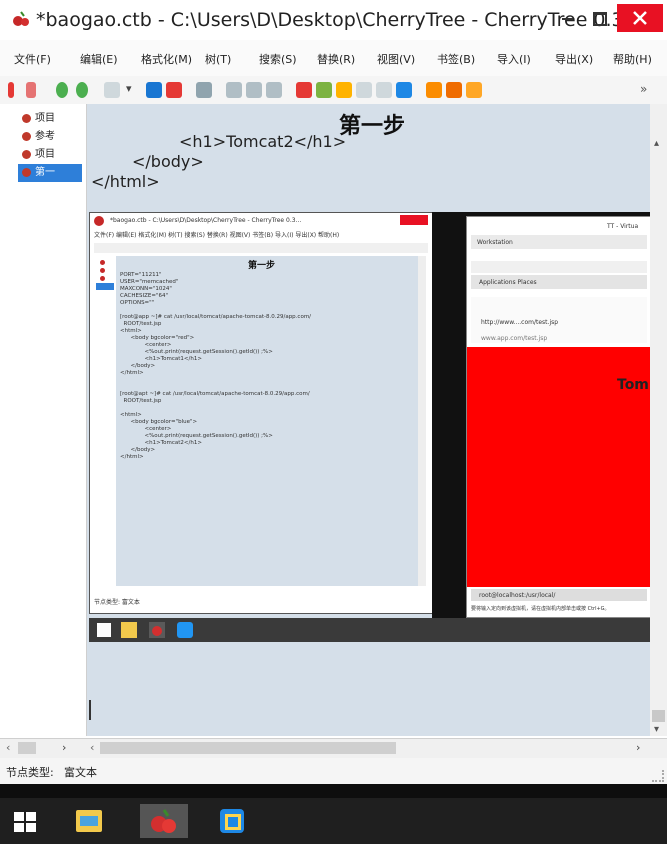 The image size is (667, 844). What do you see at coordinates (80, 772) in the screenshot?
I see `node-type-value: 富文本` at bounding box center [80, 772].